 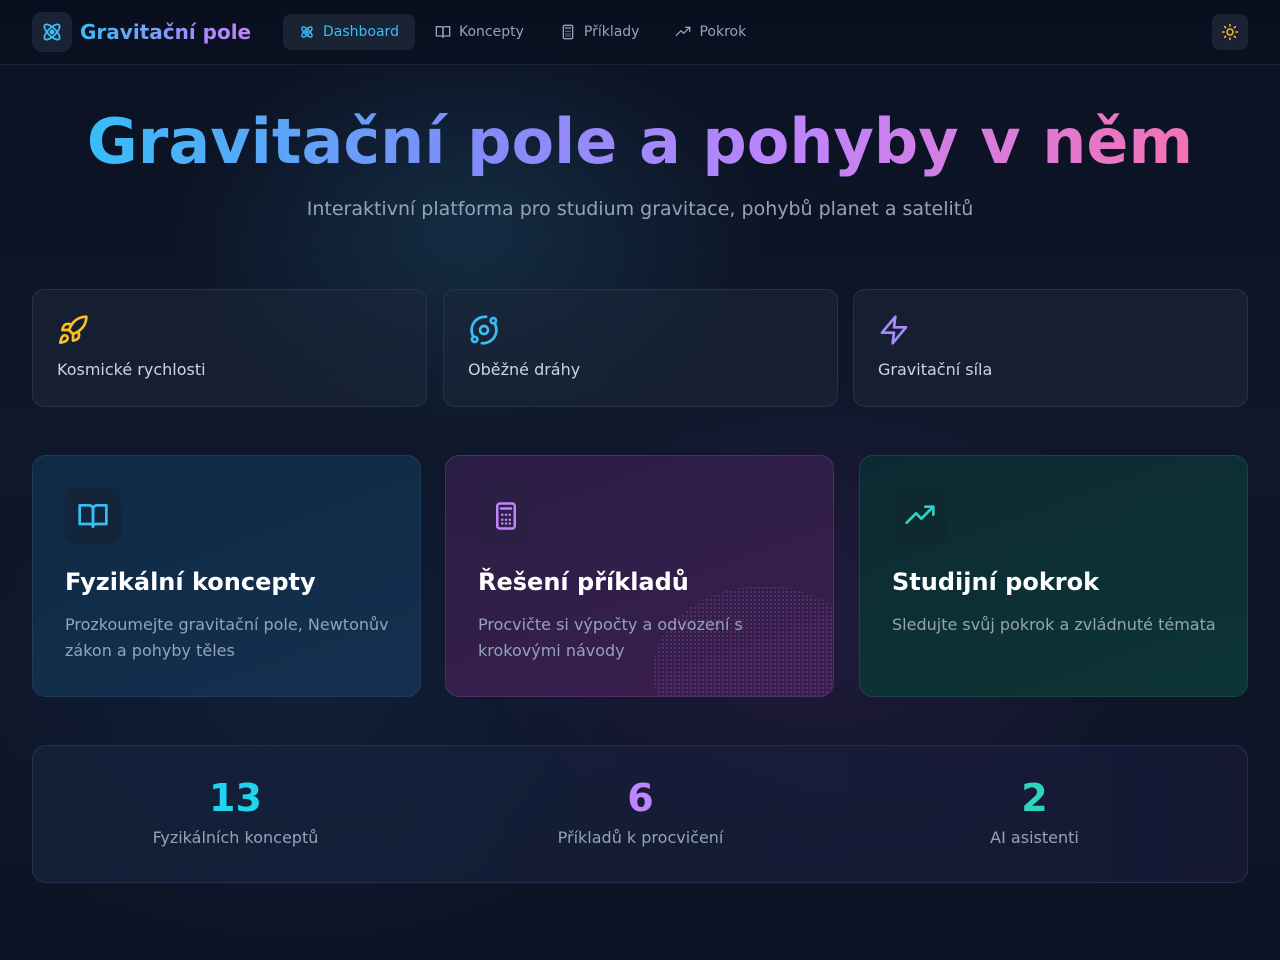 I want to click on stat-value: 2, so click(x=1034, y=798).